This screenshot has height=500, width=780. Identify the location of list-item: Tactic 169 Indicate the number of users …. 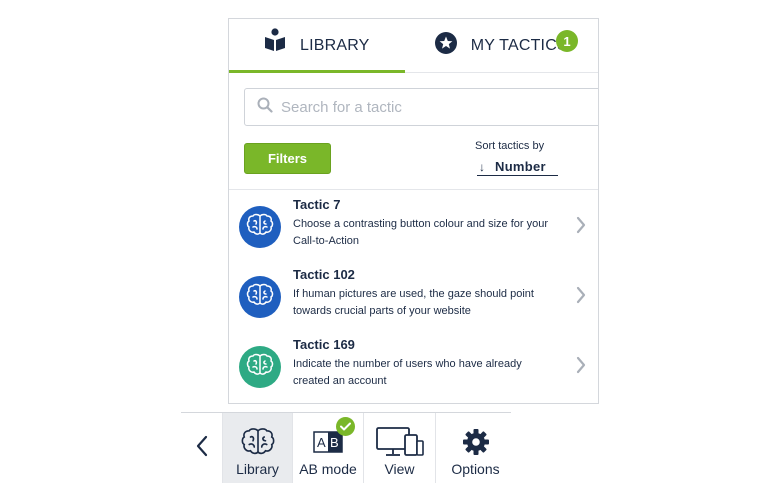
(413, 365).